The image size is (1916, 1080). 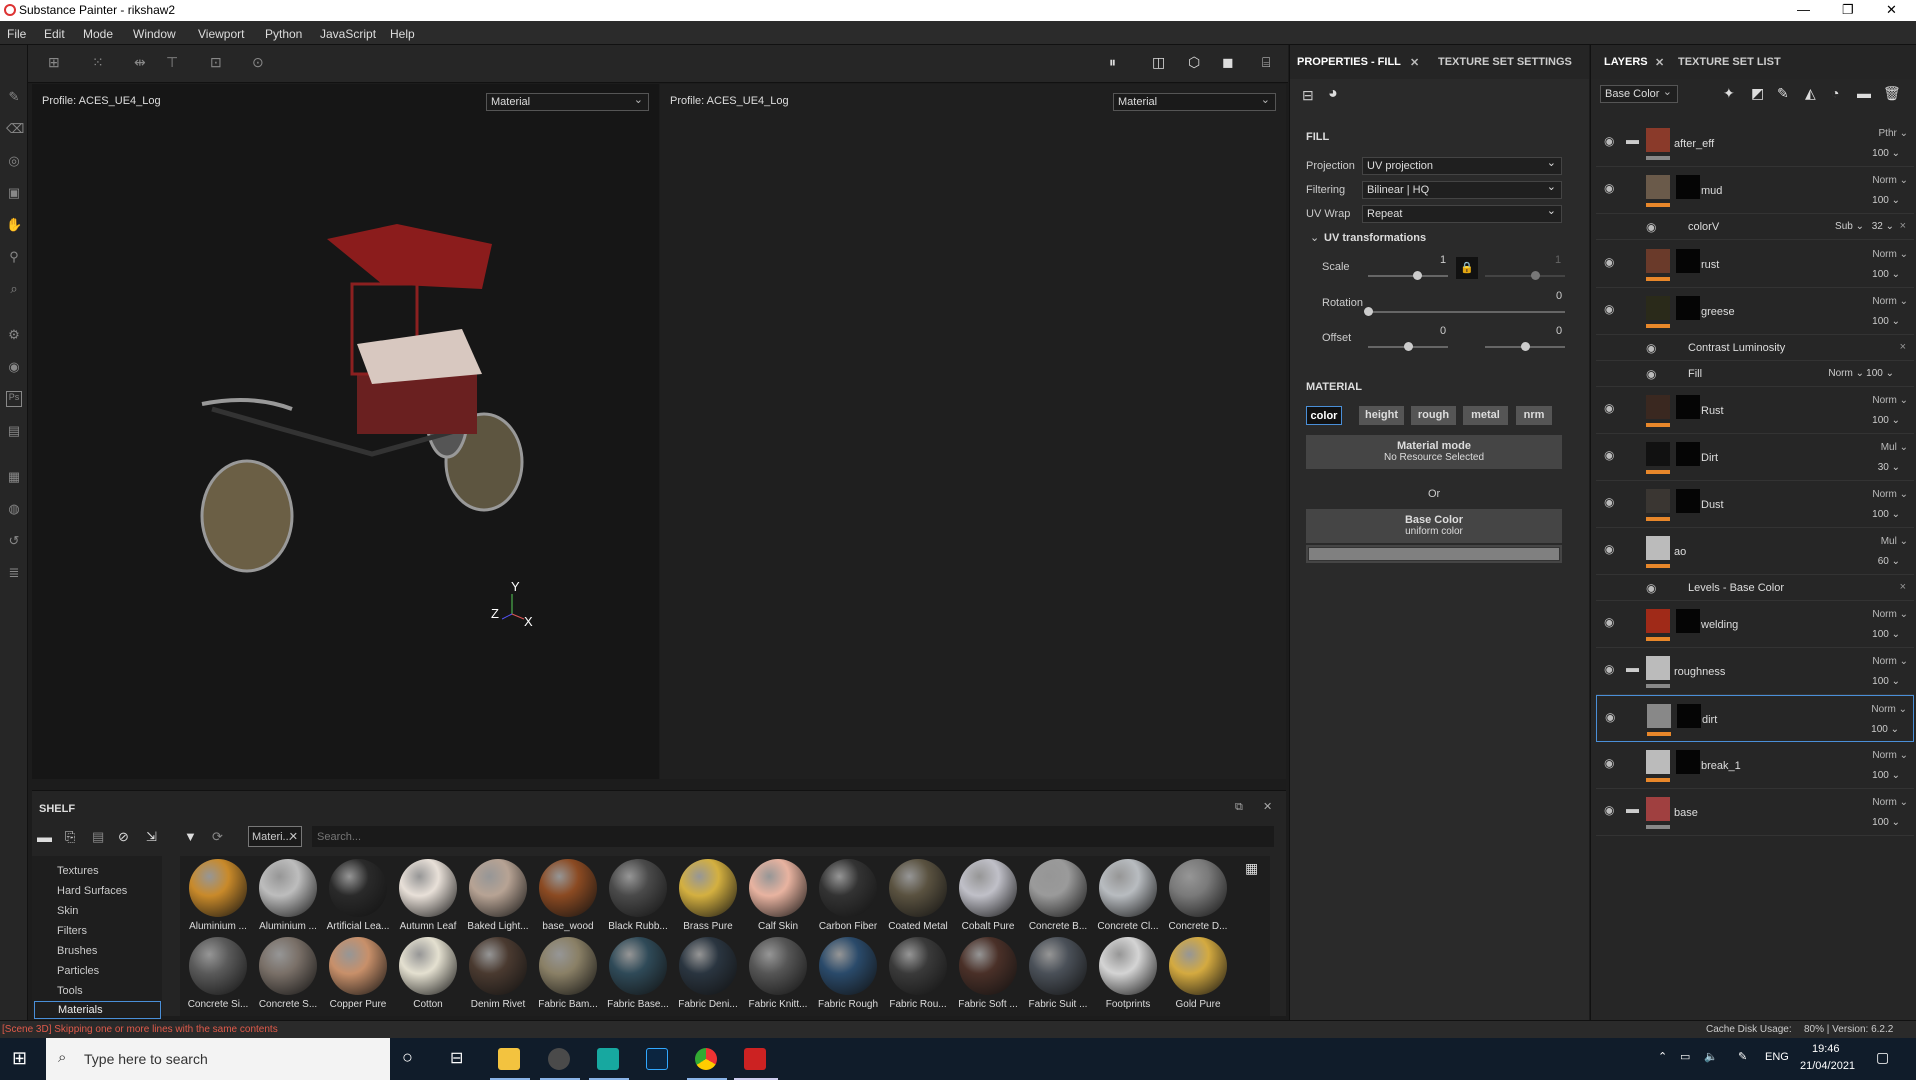 What do you see at coordinates (1889, 561) in the screenshot?
I see `layer-opacity: 60 ⌄` at bounding box center [1889, 561].